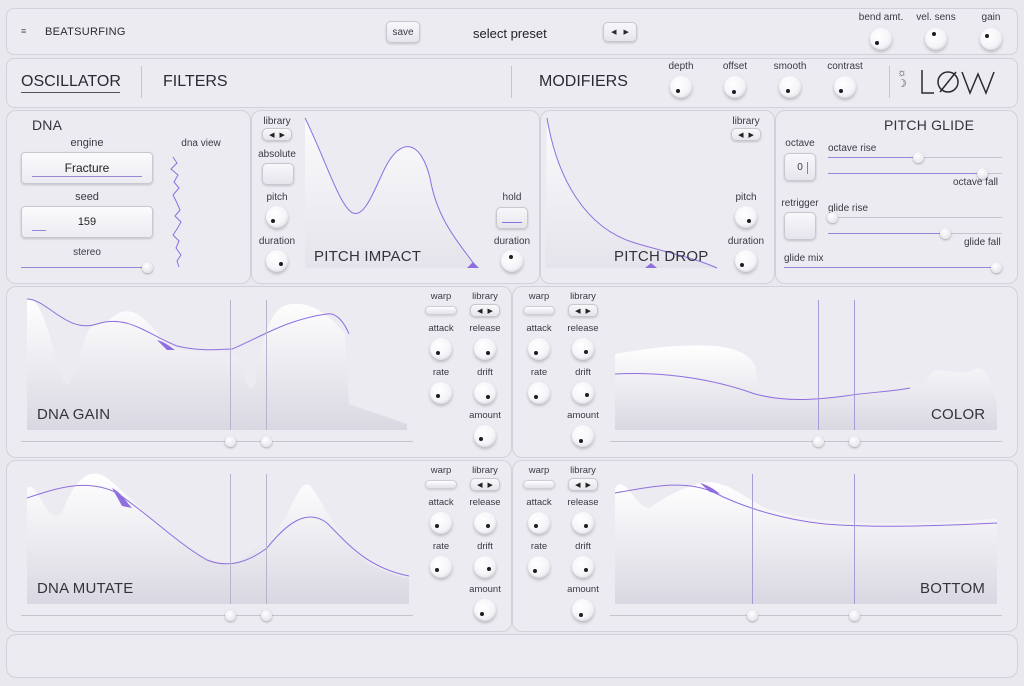 This screenshot has width=1024, height=686. I want to click on tab-divider, so click(141, 82).